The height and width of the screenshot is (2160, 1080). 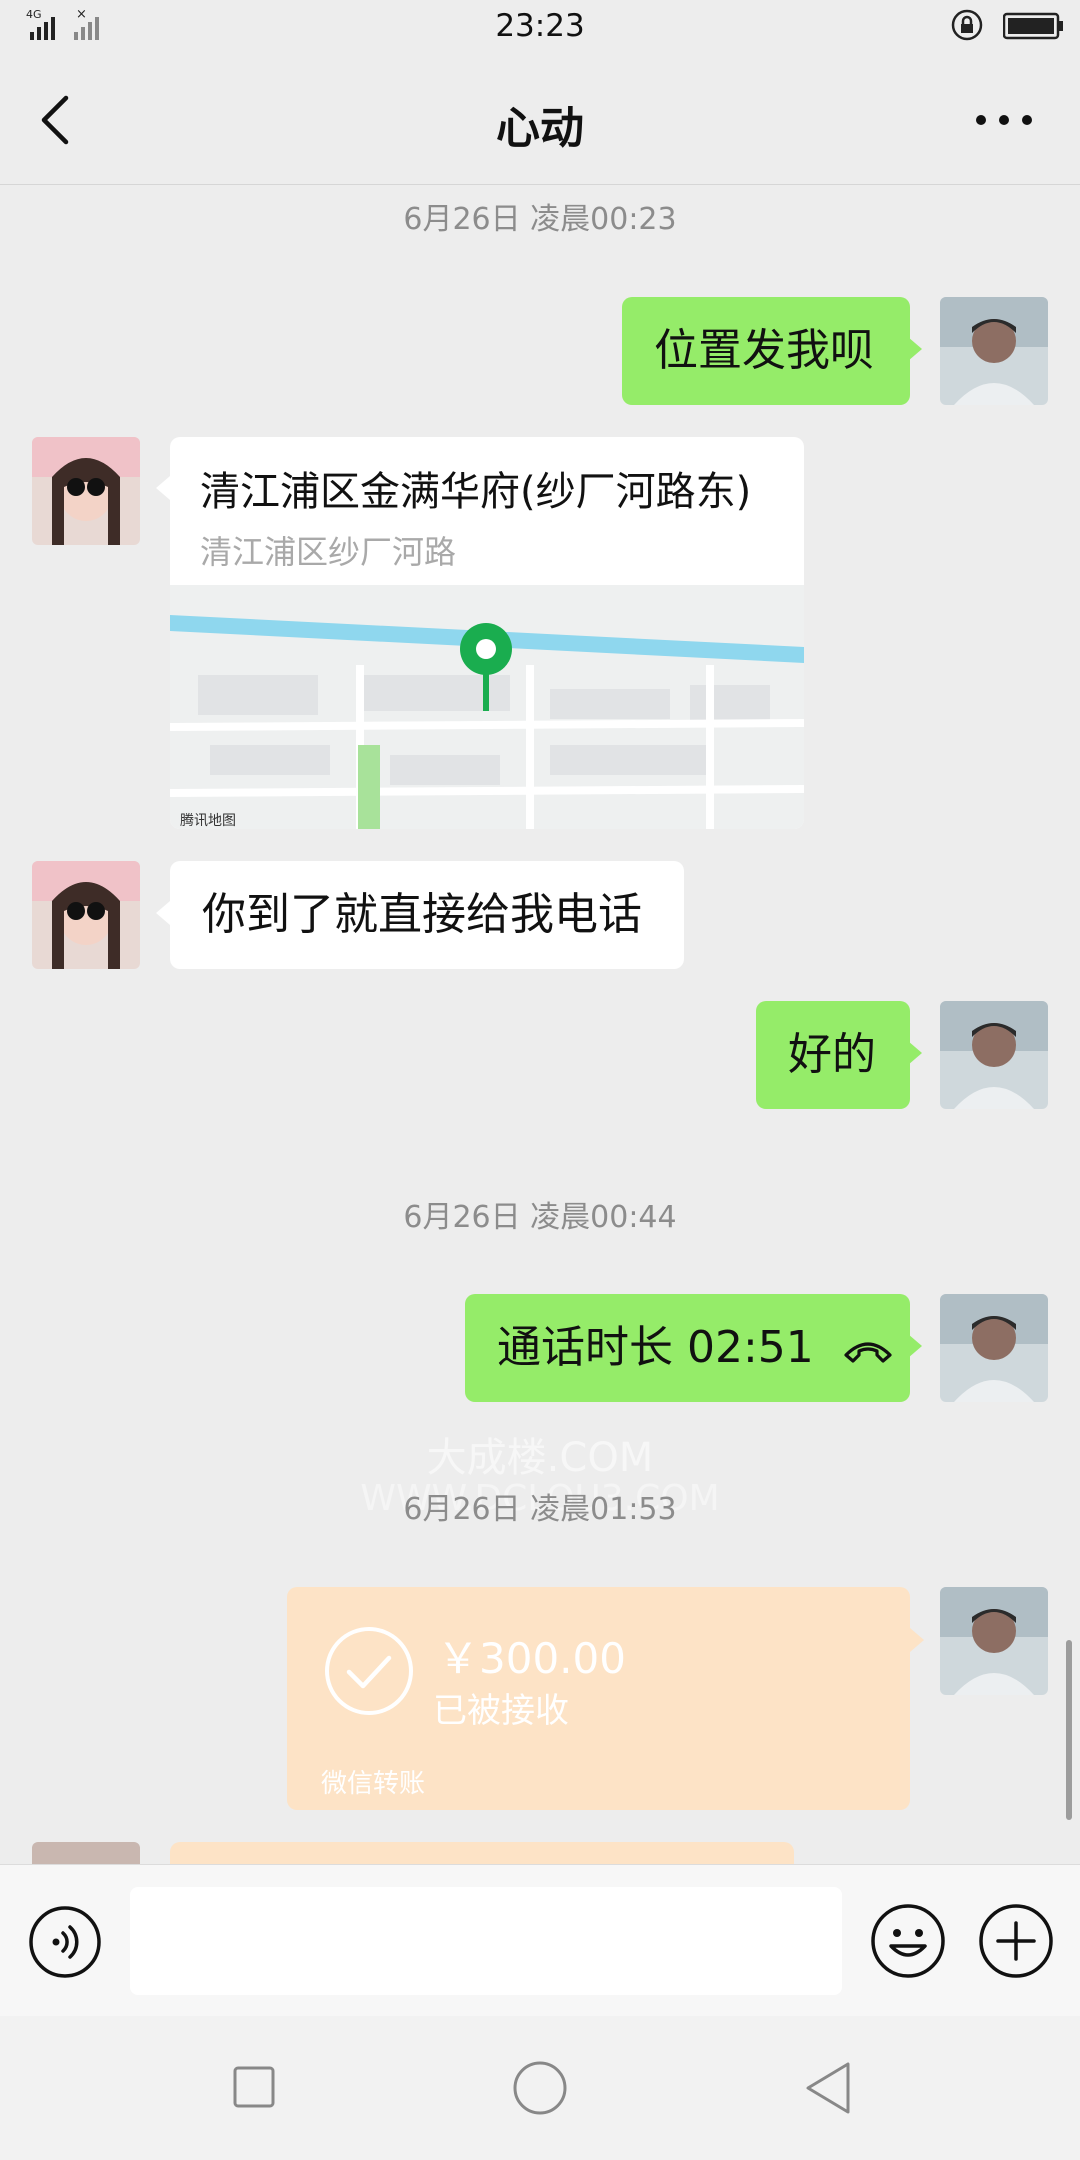 I want to click on check-circle-icon, so click(x=369, y=1673).